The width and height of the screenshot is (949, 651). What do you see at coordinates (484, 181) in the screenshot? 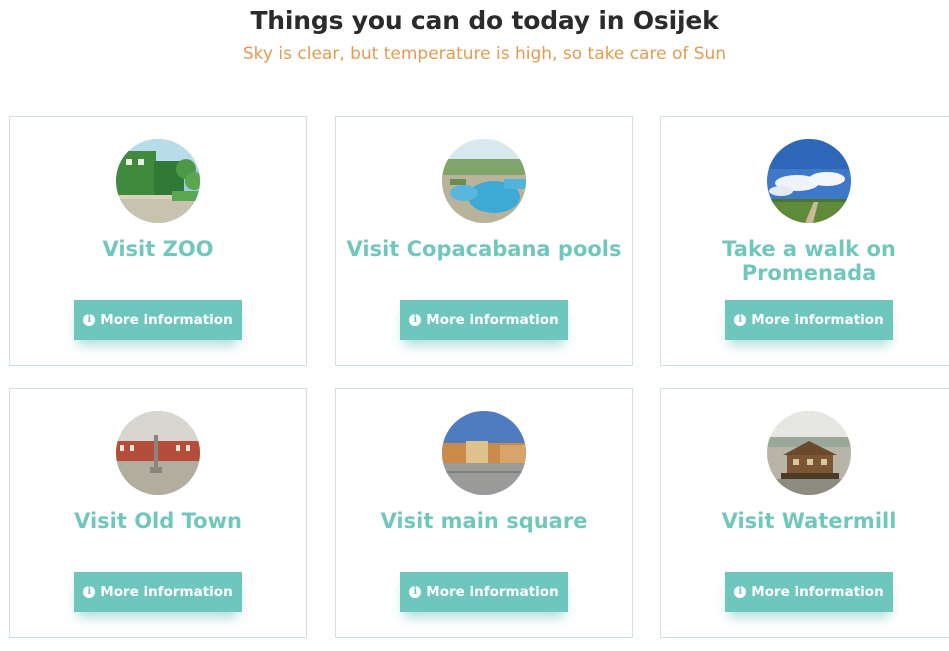
I see `pools-photo` at bounding box center [484, 181].